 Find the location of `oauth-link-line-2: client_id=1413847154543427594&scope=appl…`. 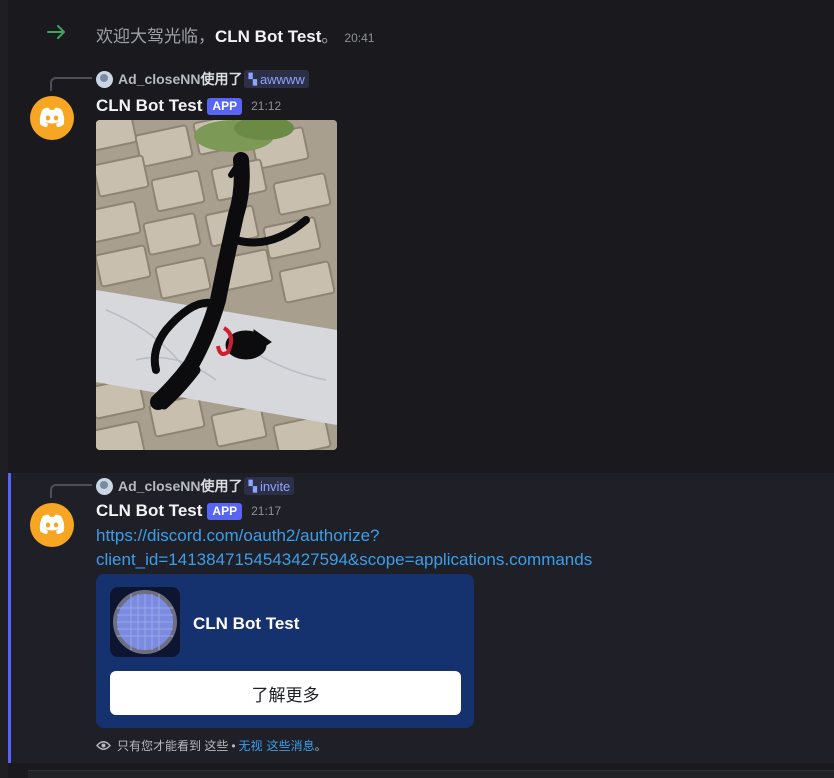

oauth-link-line-2: client_id=1413847154543427594&scope=appl… is located at coordinates (344, 559).